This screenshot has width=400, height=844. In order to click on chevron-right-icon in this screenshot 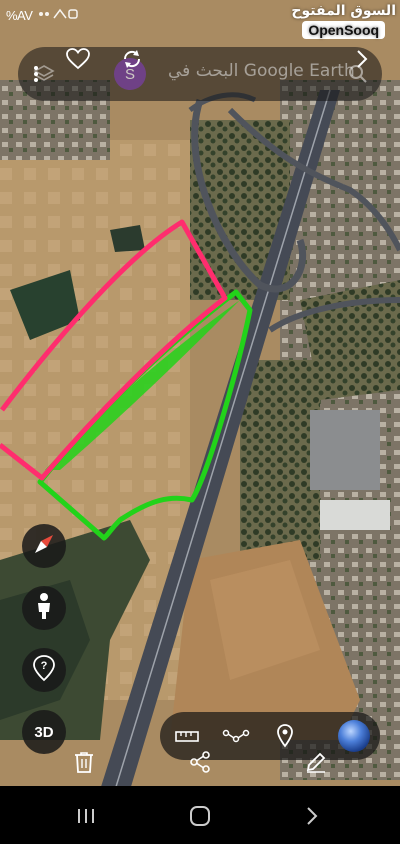, I will do `click(362, 59)`.